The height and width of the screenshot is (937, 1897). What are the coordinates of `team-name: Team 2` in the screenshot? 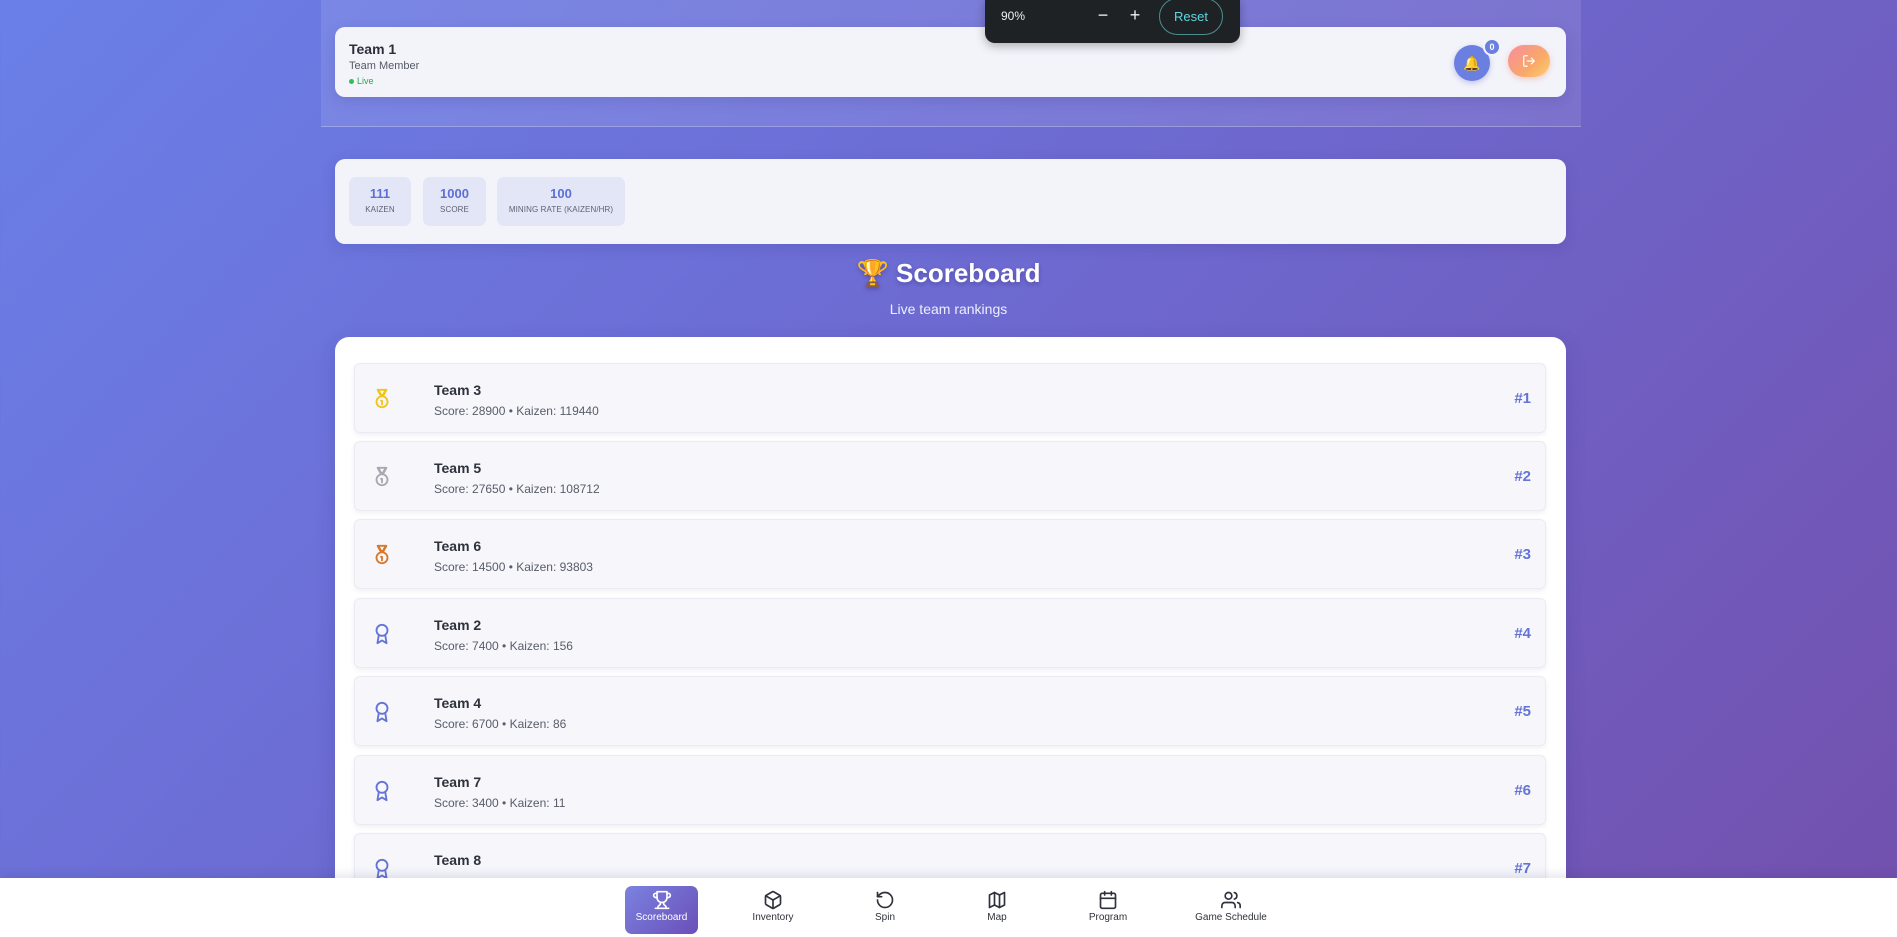 It's located at (458, 625).